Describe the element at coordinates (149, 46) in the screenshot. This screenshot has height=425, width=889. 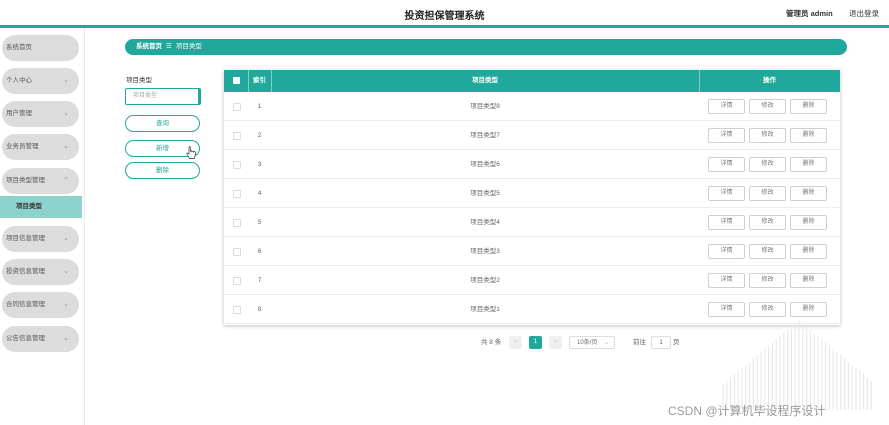
I see `breadcrumb-home: 系统首页` at that location.